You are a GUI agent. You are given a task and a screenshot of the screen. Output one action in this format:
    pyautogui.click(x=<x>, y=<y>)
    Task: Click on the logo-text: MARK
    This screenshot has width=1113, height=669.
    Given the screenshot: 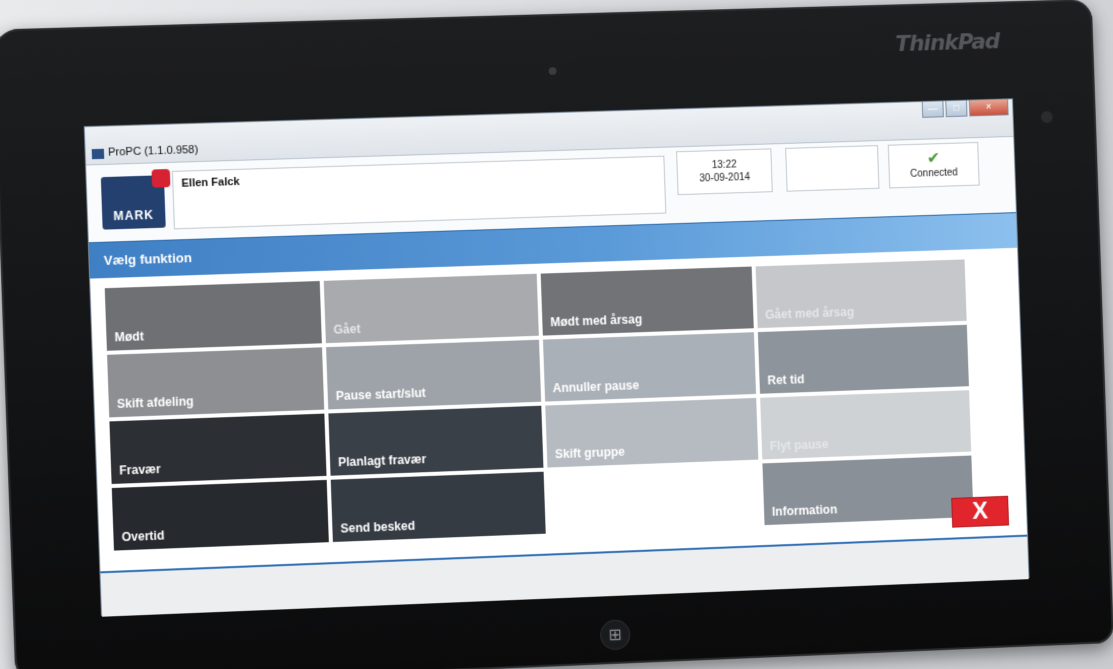 What is the action you would take?
    pyautogui.click(x=134, y=215)
    